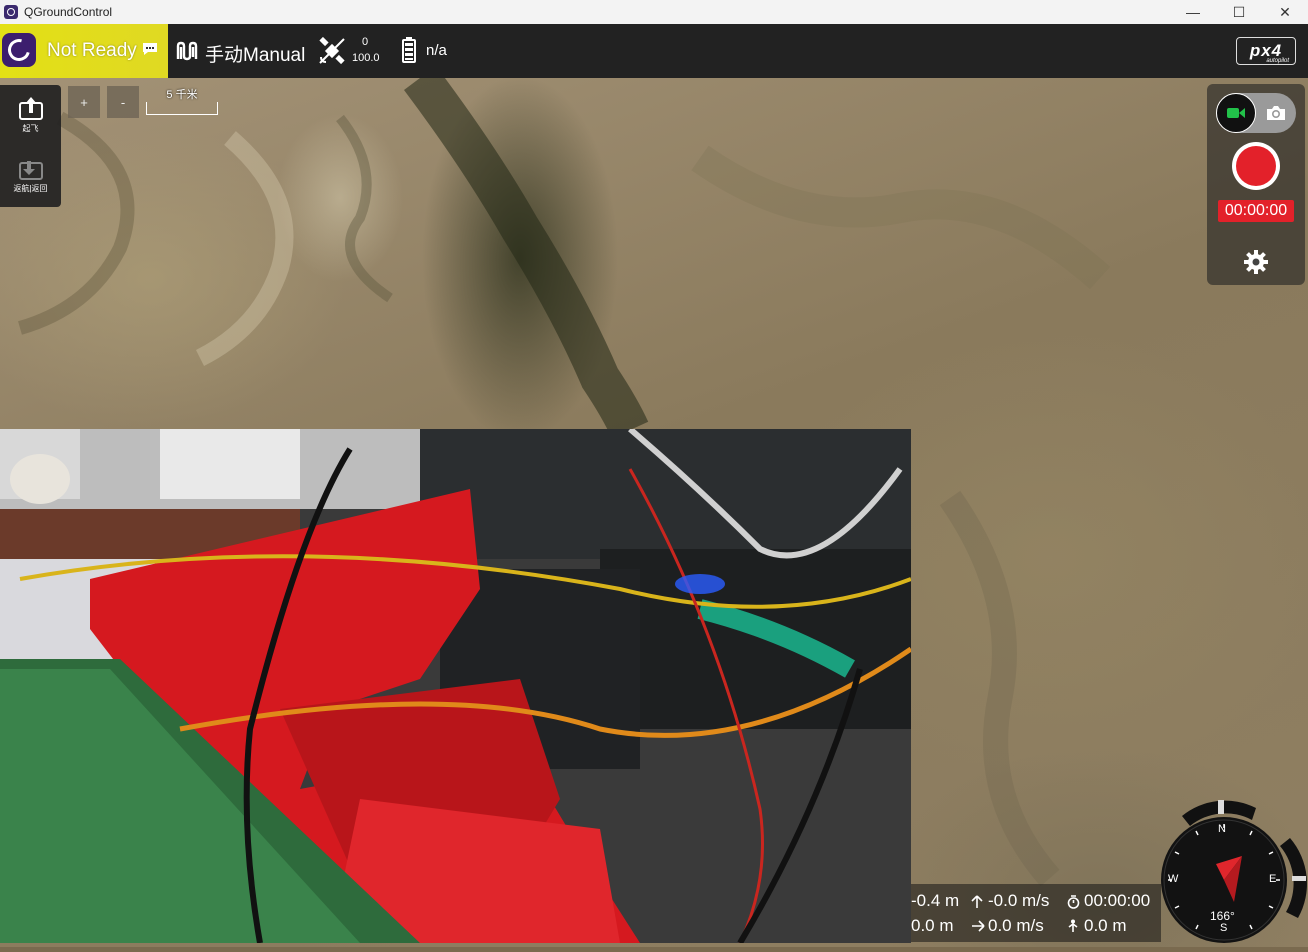 The image size is (1308, 952). What do you see at coordinates (1193, 12) in the screenshot?
I see `minimize-icon: —` at bounding box center [1193, 12].